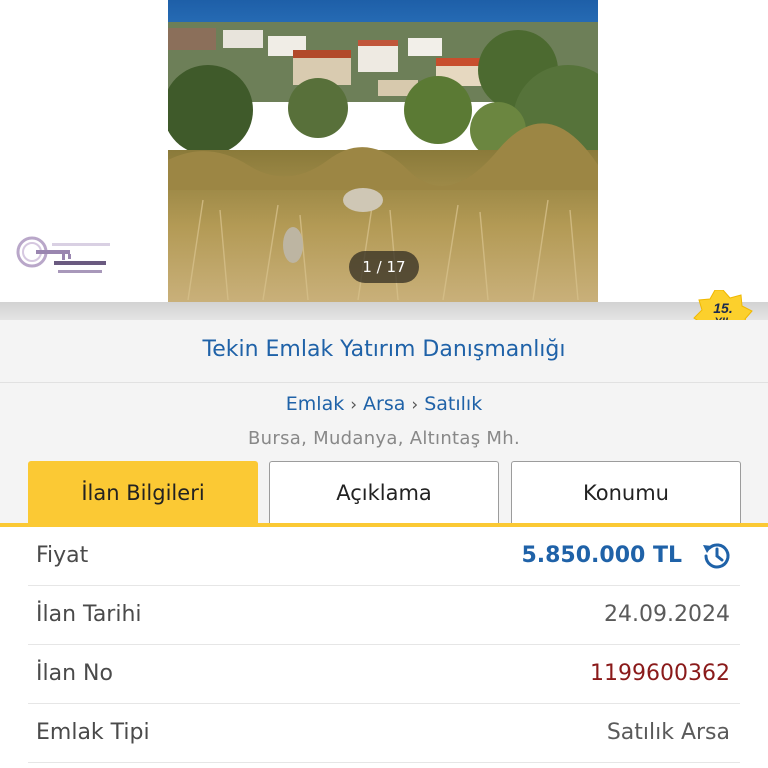 This screenshot has height=768, width=768. Describe the element at coordinates (89, 614) in the screenshot. I see `date-label: İlan Tarihi` at that location.